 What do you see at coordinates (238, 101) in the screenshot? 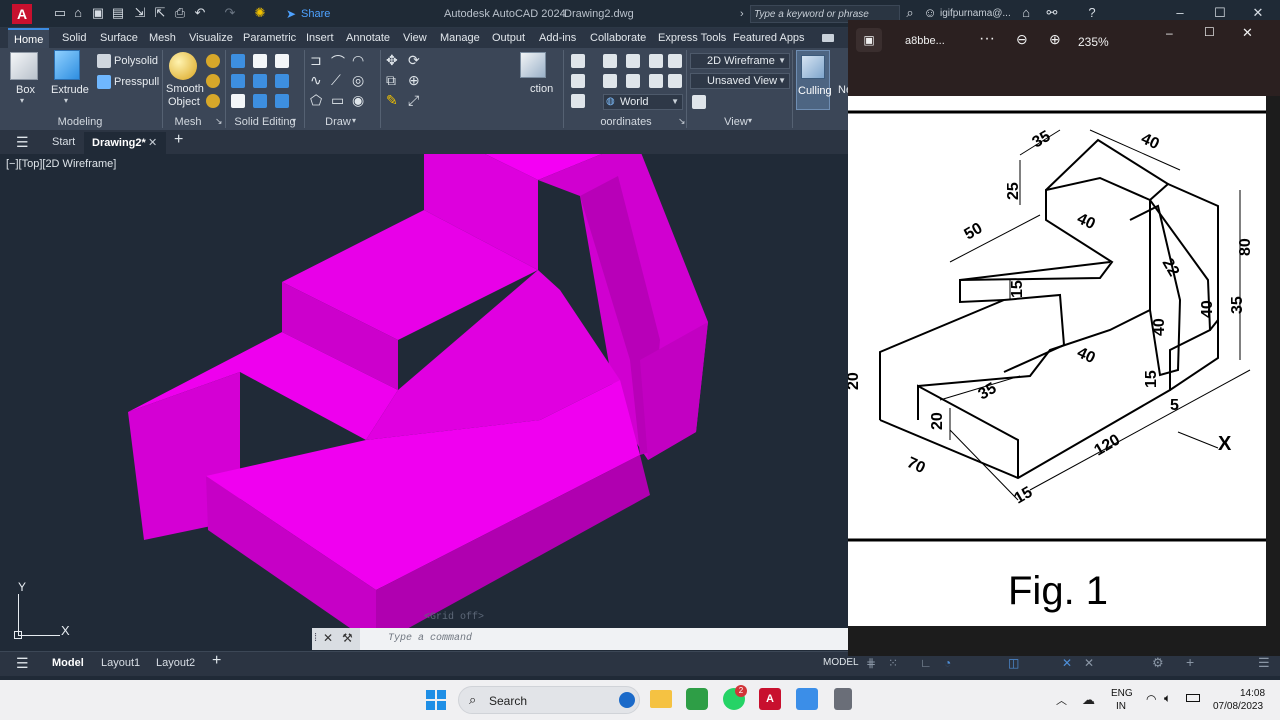
I see `separate-icon` at bounding box center [238, 101].